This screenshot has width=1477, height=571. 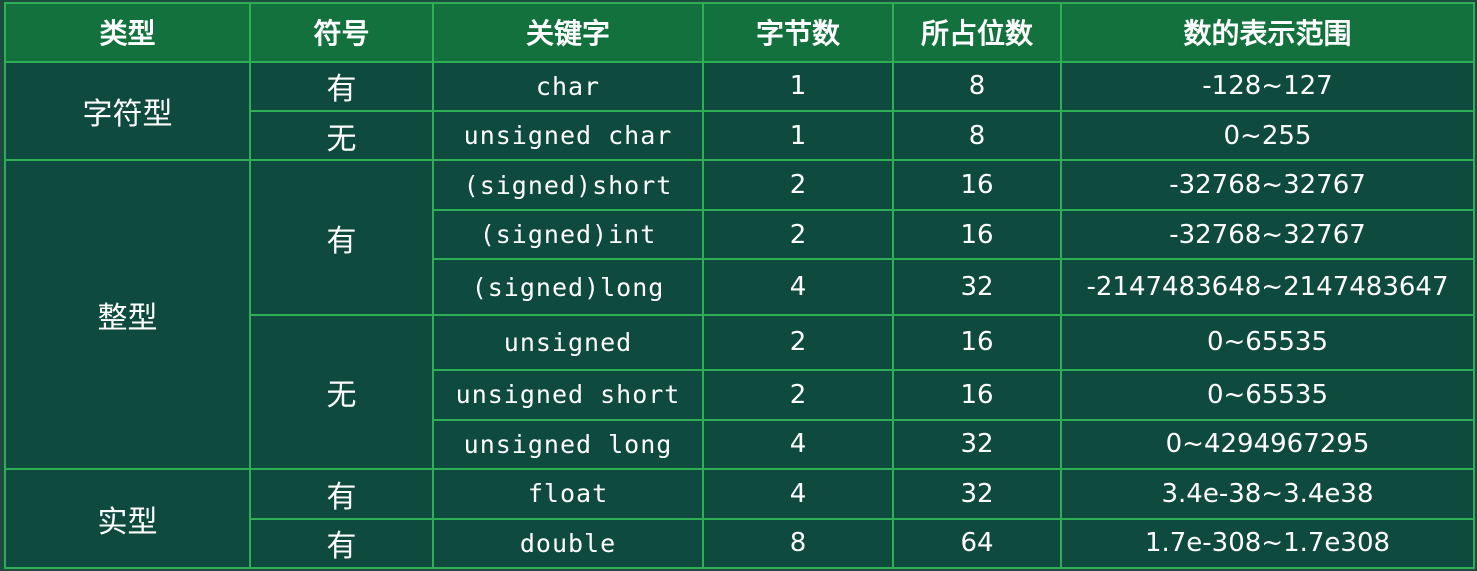 What do you see at coordinates (568, 234) in the screenshot?
I see `keyword-cell: (signed)int` at bounding box center [568, 234].